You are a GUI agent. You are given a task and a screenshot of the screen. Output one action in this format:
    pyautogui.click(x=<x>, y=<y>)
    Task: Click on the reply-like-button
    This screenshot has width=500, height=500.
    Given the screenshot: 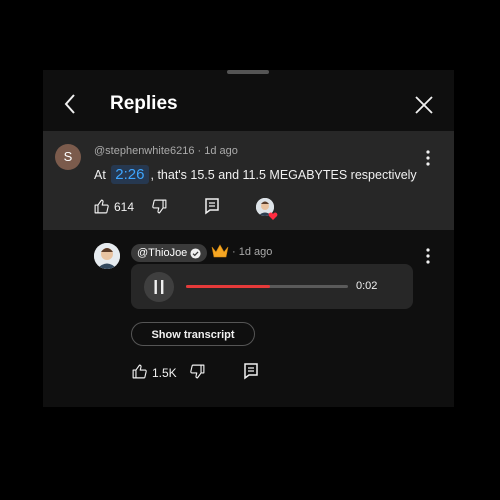 What is the action you would take?
    pyautogui.click(x=139, y=374)
    